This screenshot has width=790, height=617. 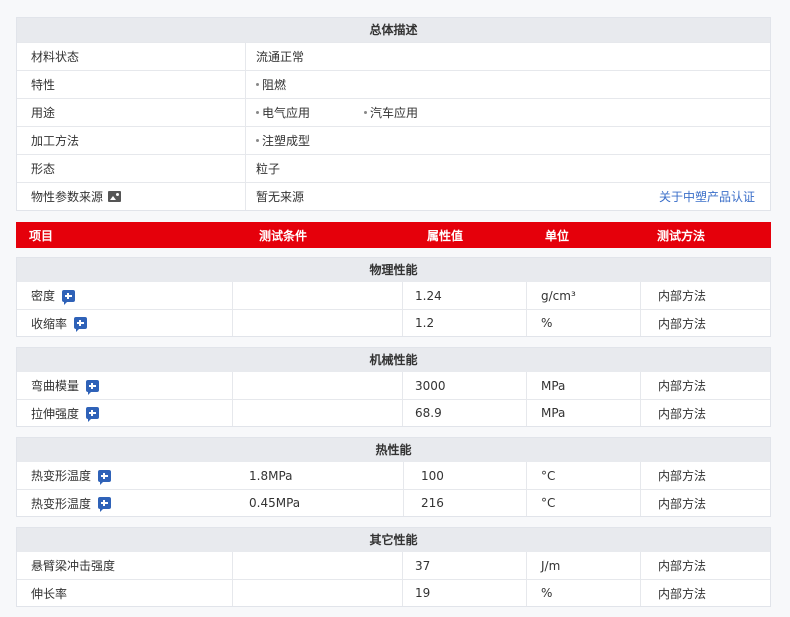 I want to click on property-name: 收缩率, so click(x=125, y=323).